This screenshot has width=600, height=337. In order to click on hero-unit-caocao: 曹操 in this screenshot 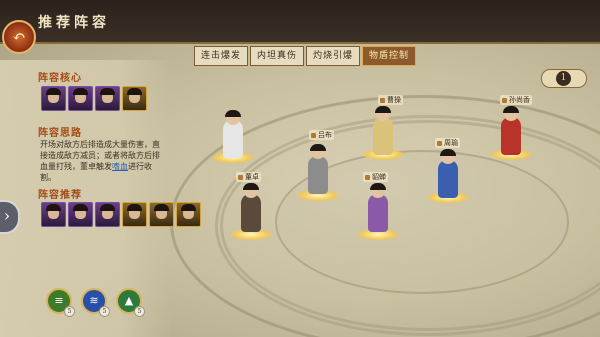, I will do `click(383, 130)`.